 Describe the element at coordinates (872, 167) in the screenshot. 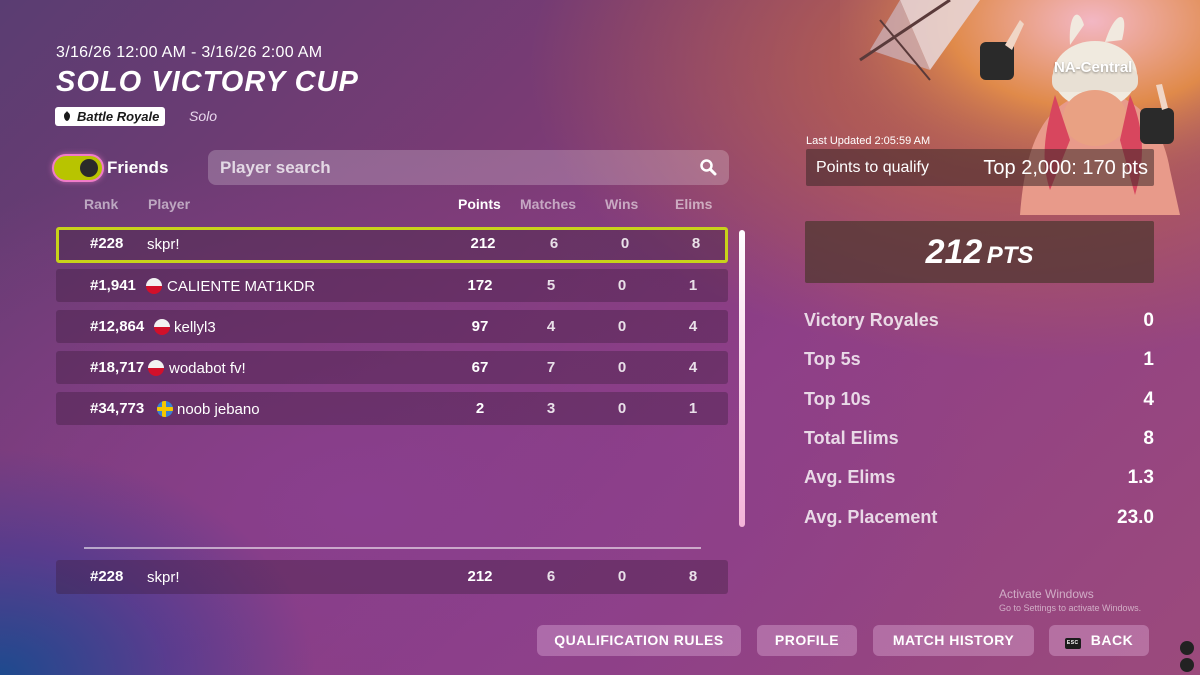

I see `qualify-label: Points to qualify` at that location.